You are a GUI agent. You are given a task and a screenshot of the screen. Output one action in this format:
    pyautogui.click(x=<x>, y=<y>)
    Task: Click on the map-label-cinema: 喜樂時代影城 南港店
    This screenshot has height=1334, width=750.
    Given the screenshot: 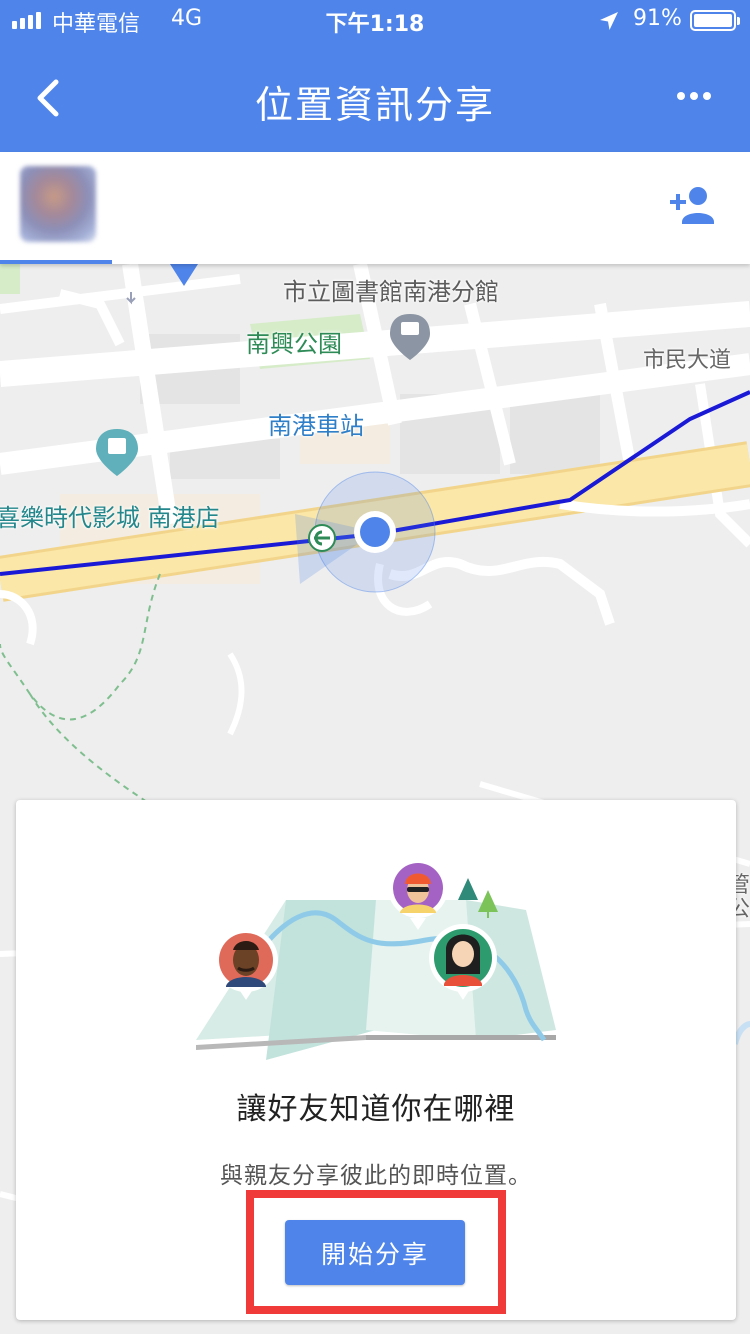 What is the action you would take?
    pyautogui.click(x=110, y=518)
    